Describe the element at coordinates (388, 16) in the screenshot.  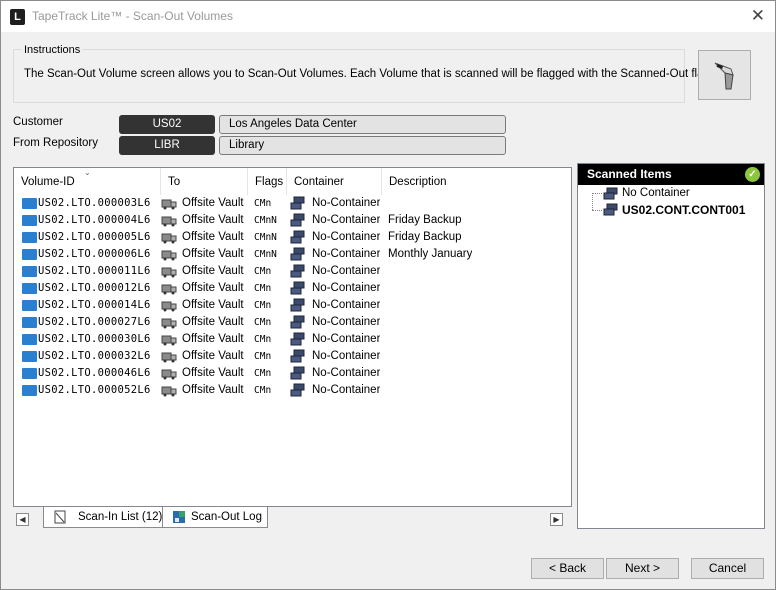
I see `title-bar: L TapeTrack Lite™ - Scan-Out Volumes ✕` at that location.